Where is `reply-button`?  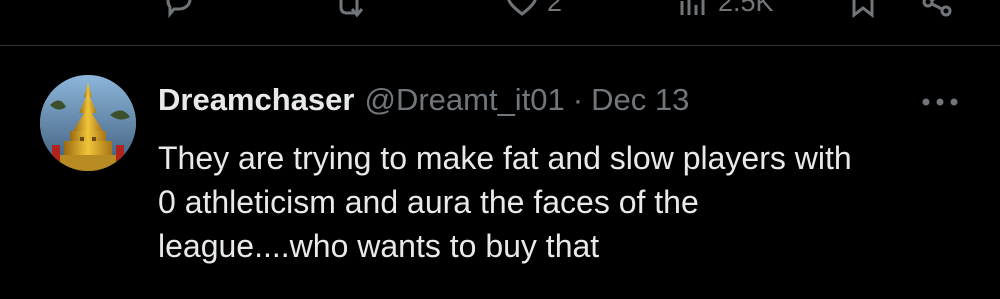
reply-button is located at coordinates (179, 11).